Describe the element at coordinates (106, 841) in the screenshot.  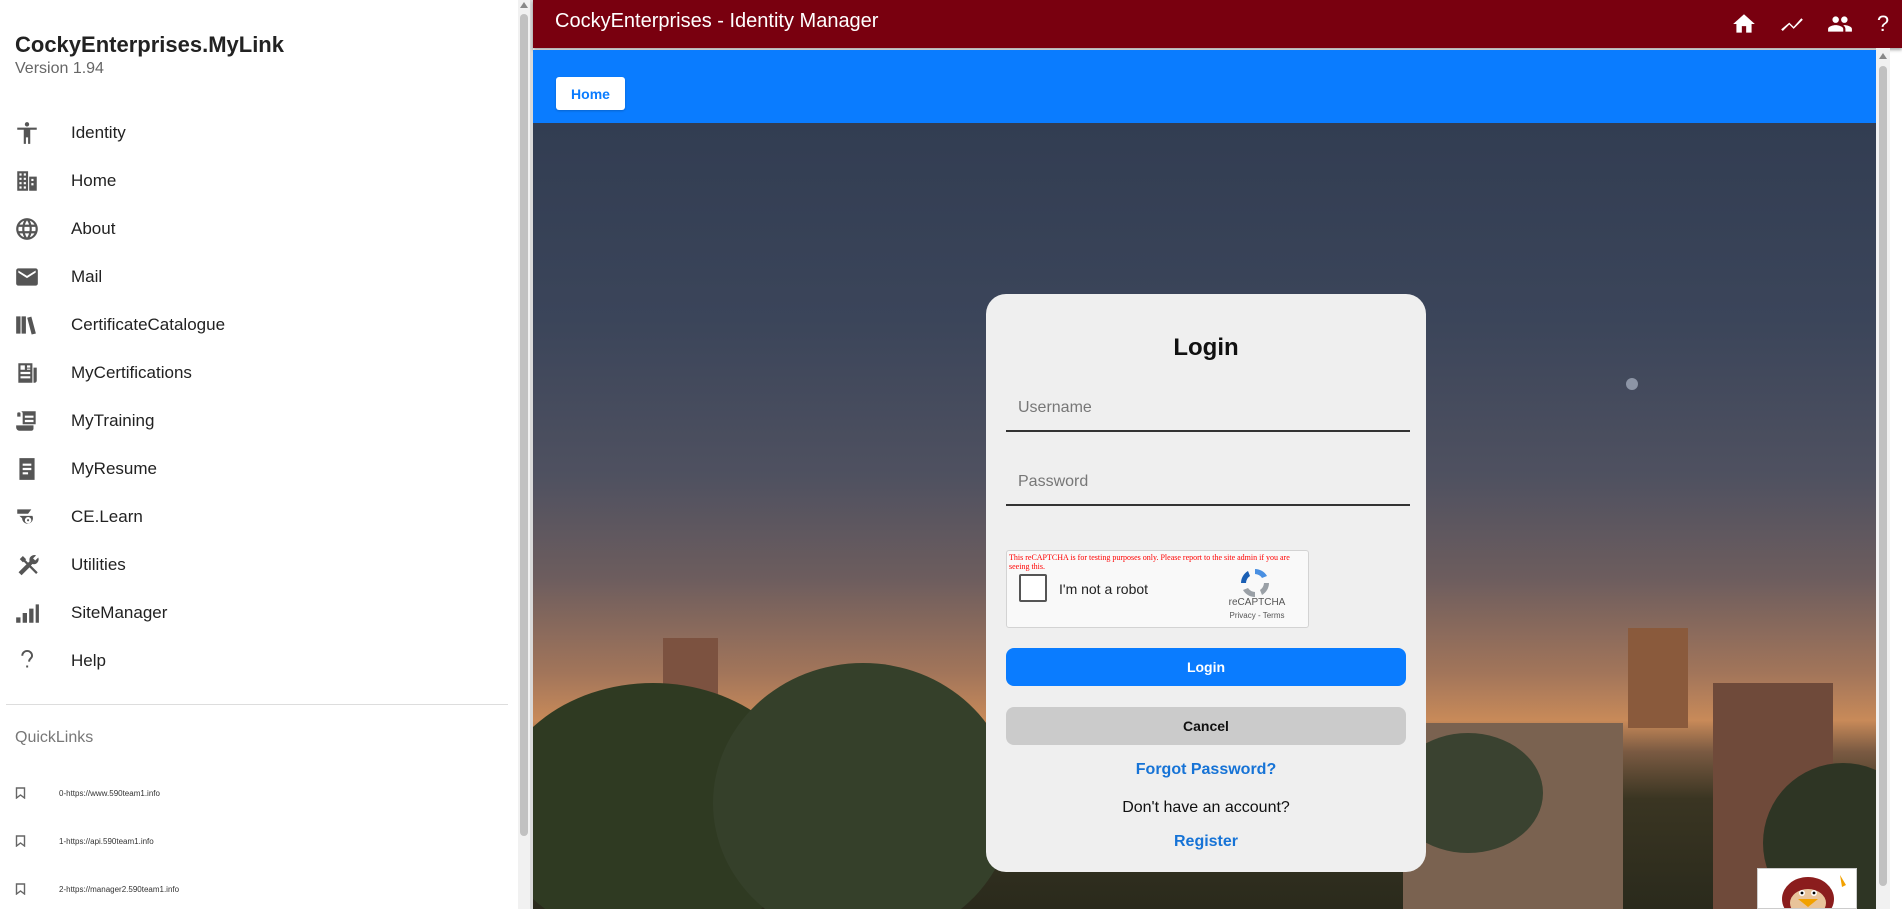
I see `quicklink-label: 1-https://api.590team1.info` at that location.